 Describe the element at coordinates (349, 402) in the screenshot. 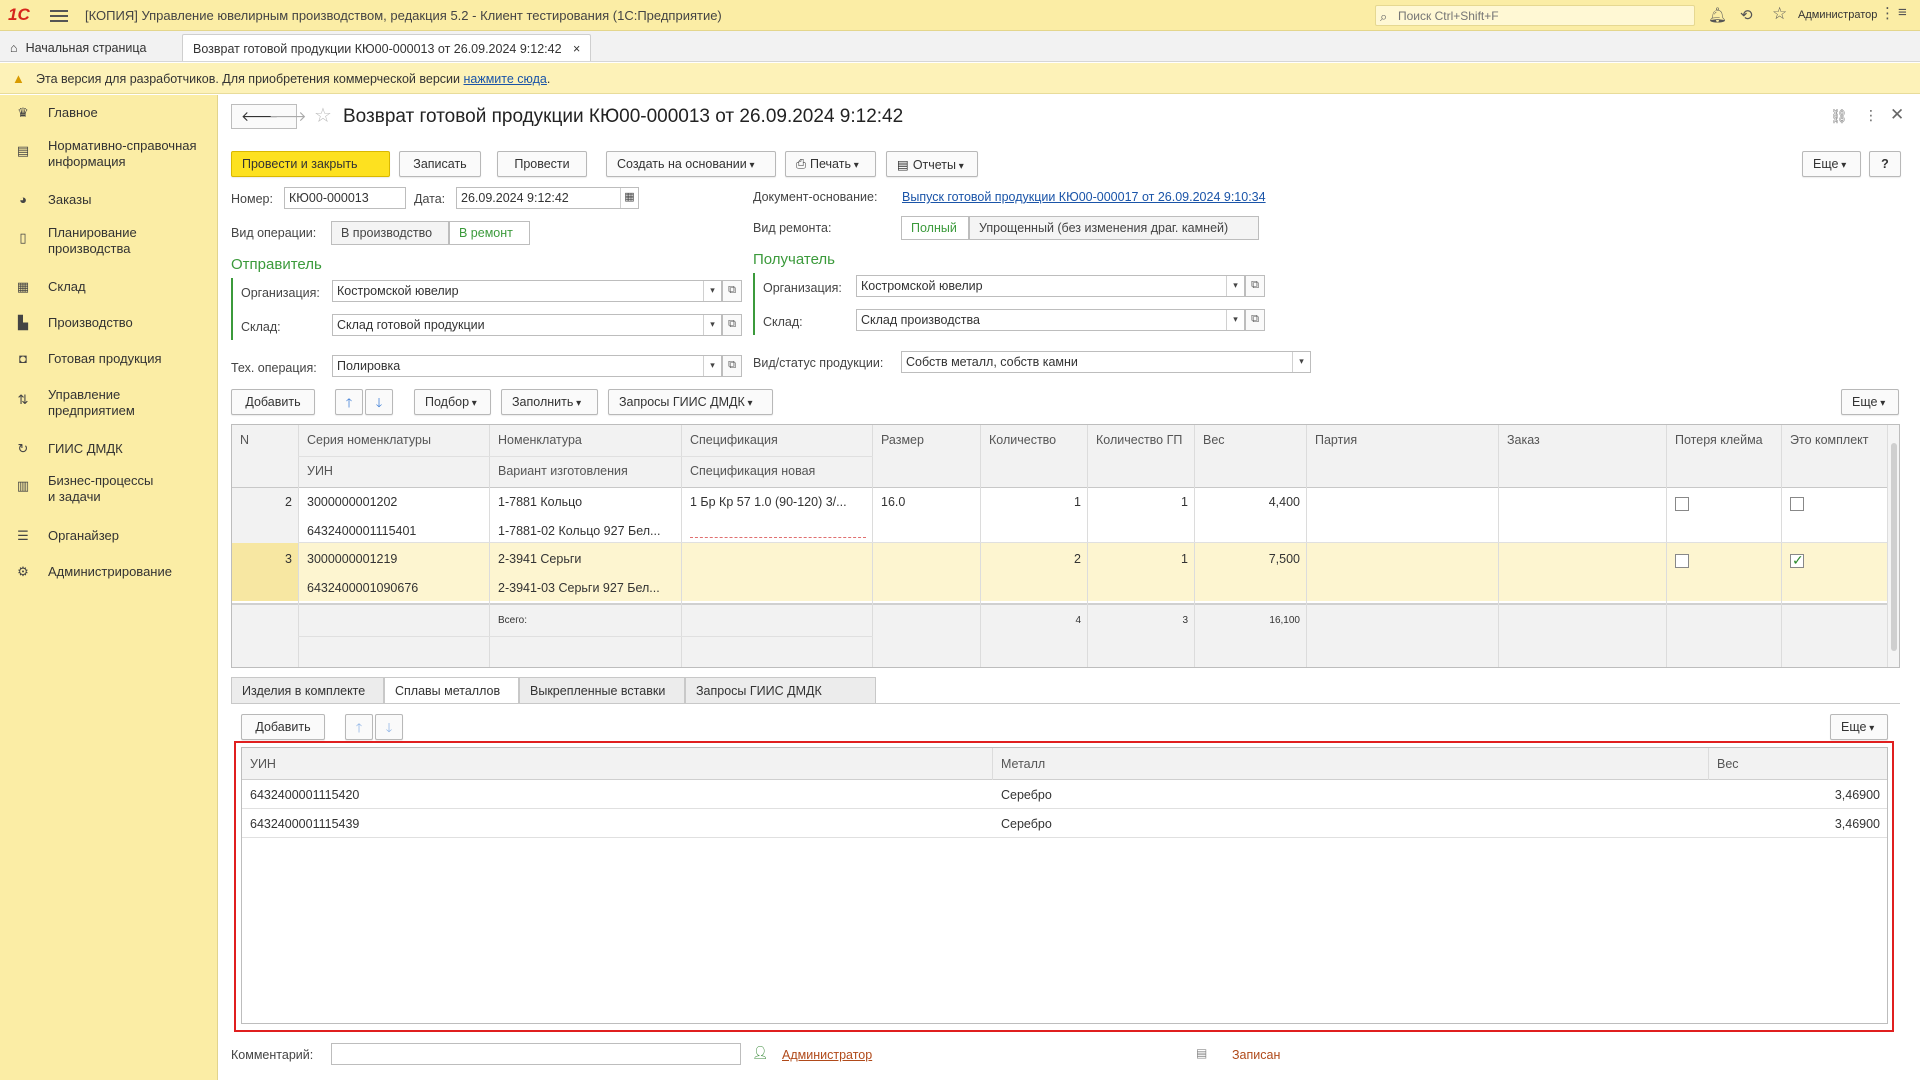

I see `move-up-icon: 🡑` at that location.